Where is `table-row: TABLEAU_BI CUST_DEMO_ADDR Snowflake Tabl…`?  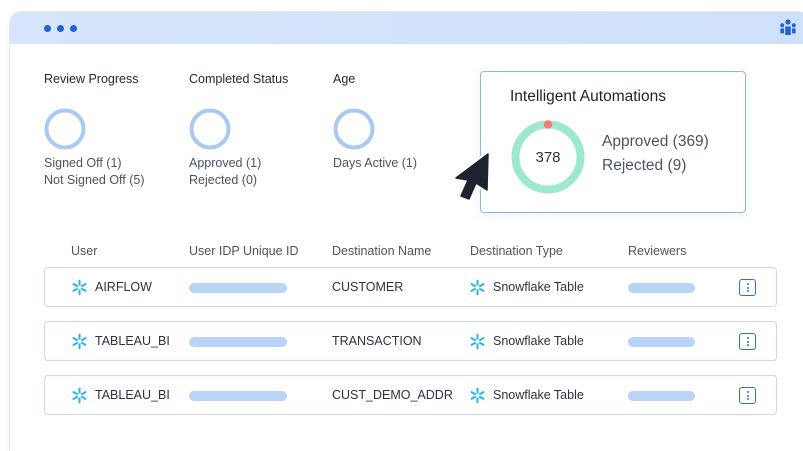
table-row: TABLEAU_BI CUST_DEMO_ADDR Snowflake Tabl… is located at coordinates (410, 395).